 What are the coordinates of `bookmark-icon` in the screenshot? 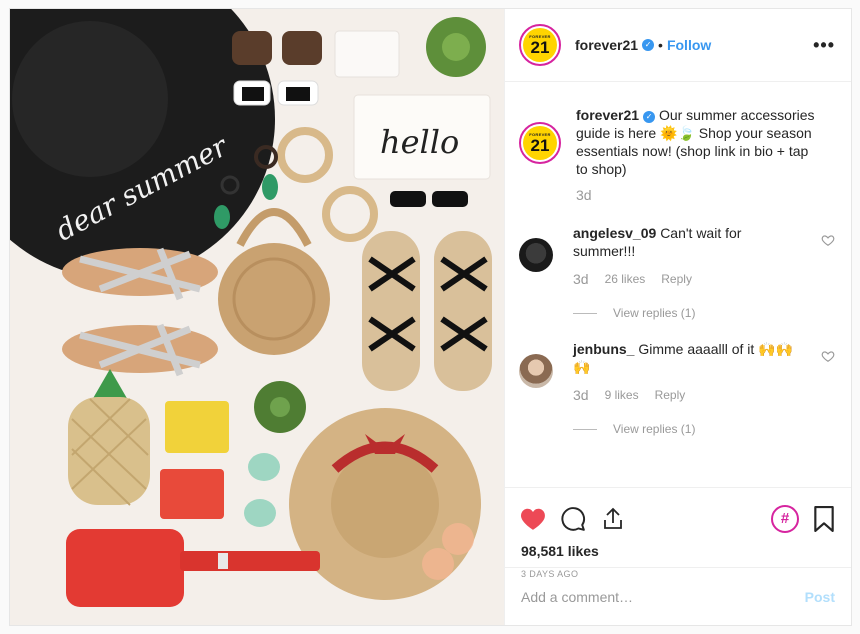 It's located at (824, 518).